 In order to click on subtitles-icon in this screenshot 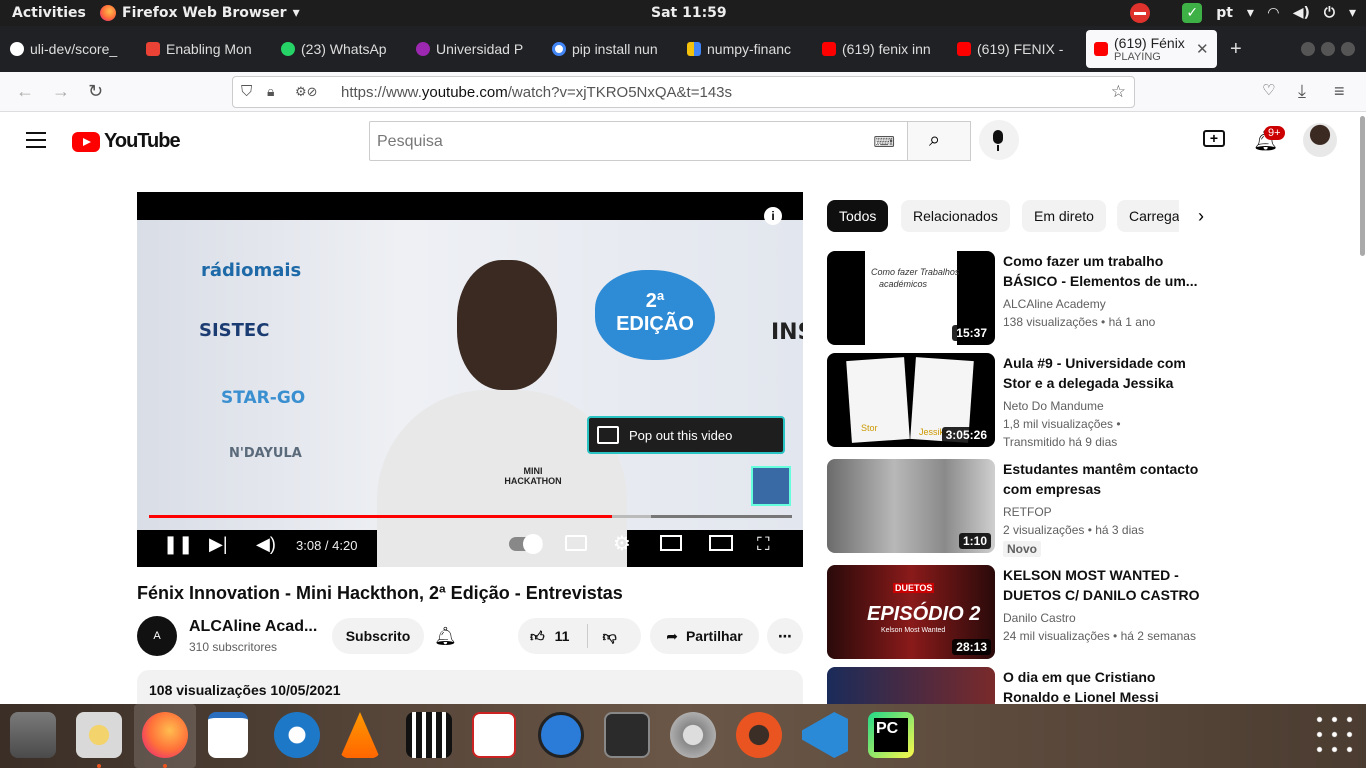, I will do `click(576, 543)`.